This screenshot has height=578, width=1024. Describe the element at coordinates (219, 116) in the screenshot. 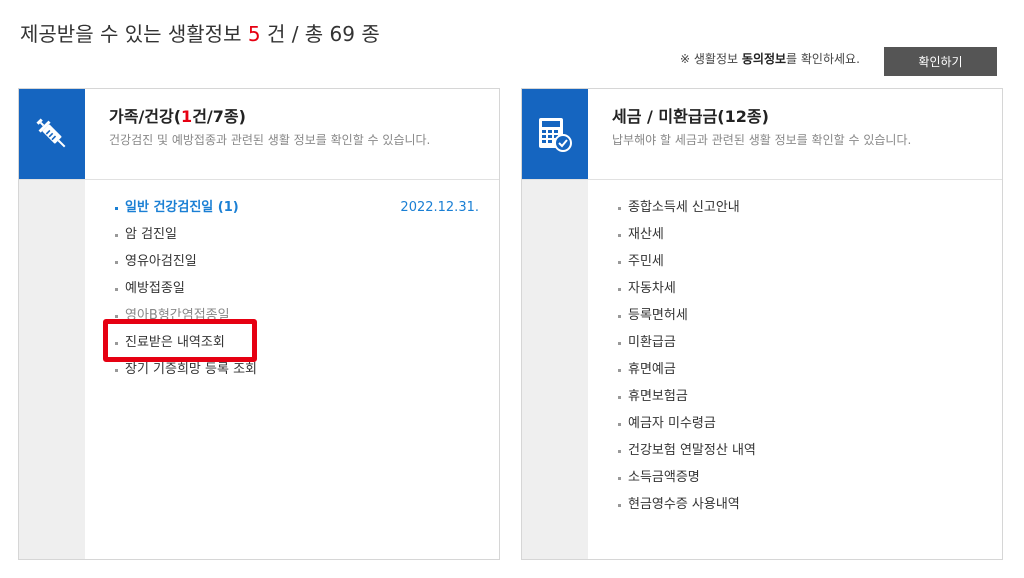

I see `card-title-suffix: 건/7종)` at that location.